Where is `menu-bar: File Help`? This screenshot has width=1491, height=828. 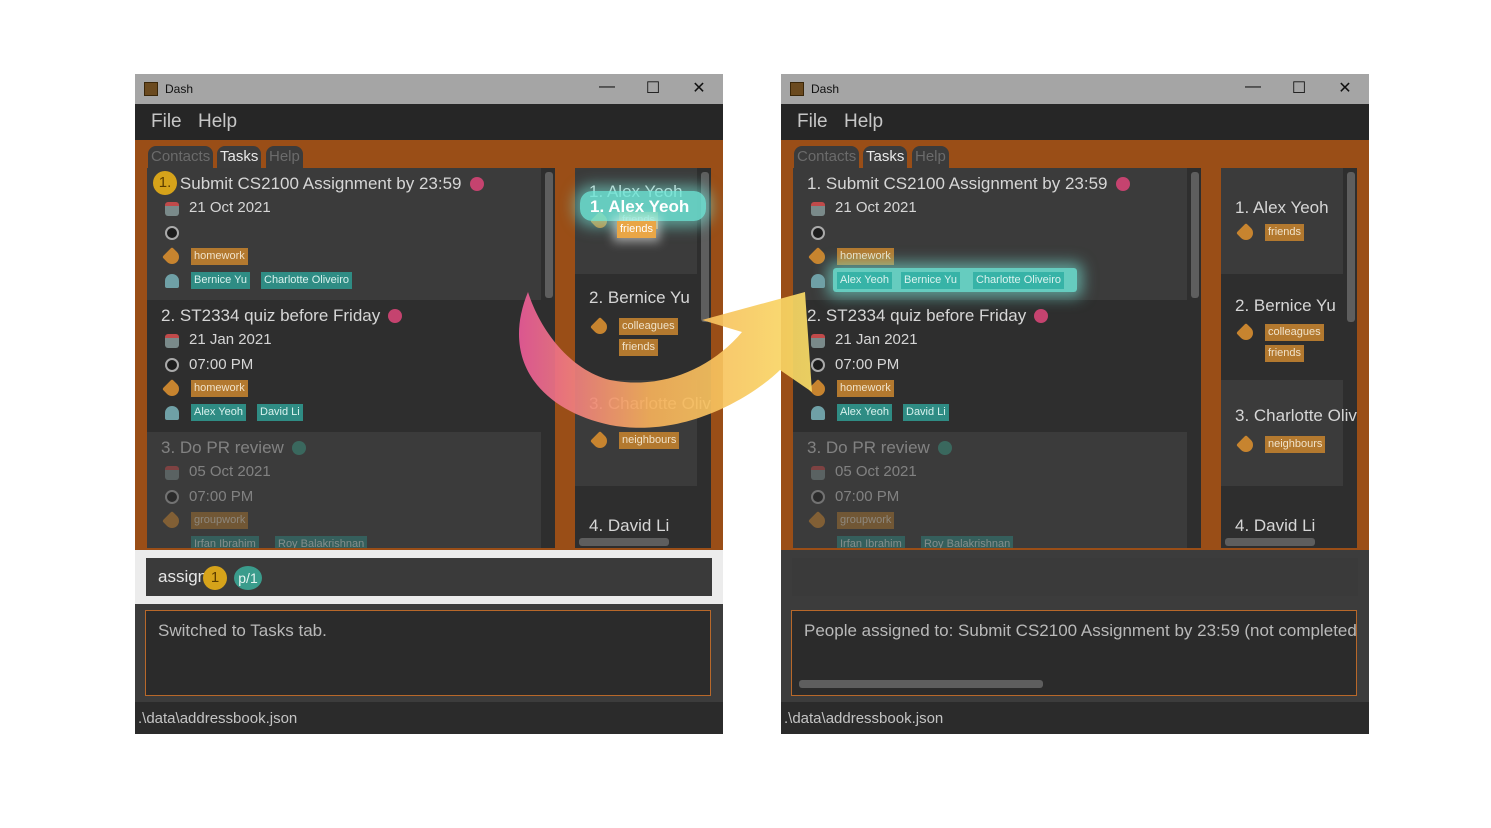 menu-bar: File Help is located at coordinates (429, 122).